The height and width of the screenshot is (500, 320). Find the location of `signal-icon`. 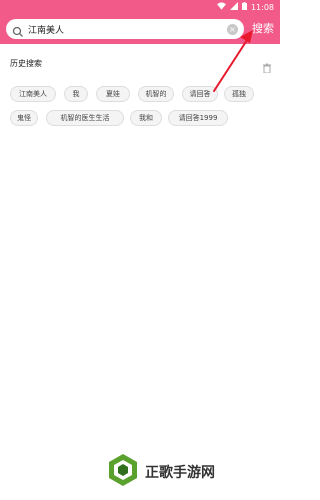

signal-icon is located at coordinates (233, 7).